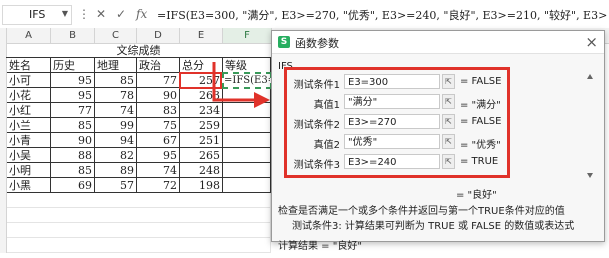 This screenshot has height=258, width=609. Describe the element at coordinates (65, 13) in the screenshot. I see `chevron-down-icon: ▼` at that location.